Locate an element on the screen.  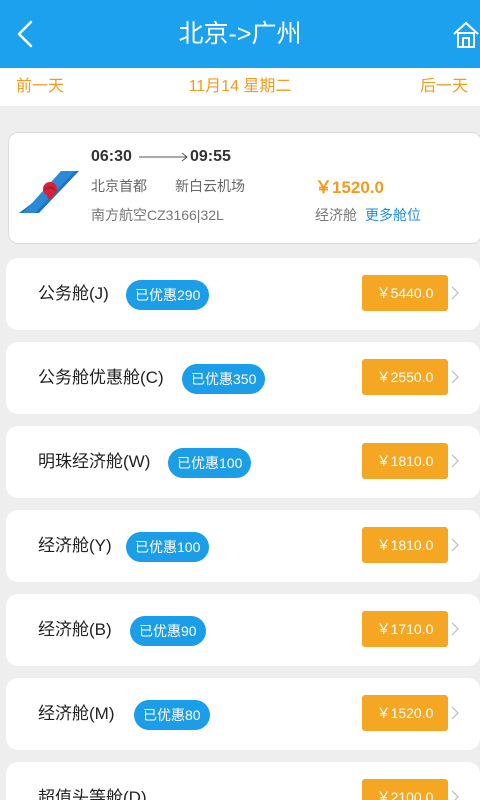
arrow-icon is located at coordinates (163, 157).